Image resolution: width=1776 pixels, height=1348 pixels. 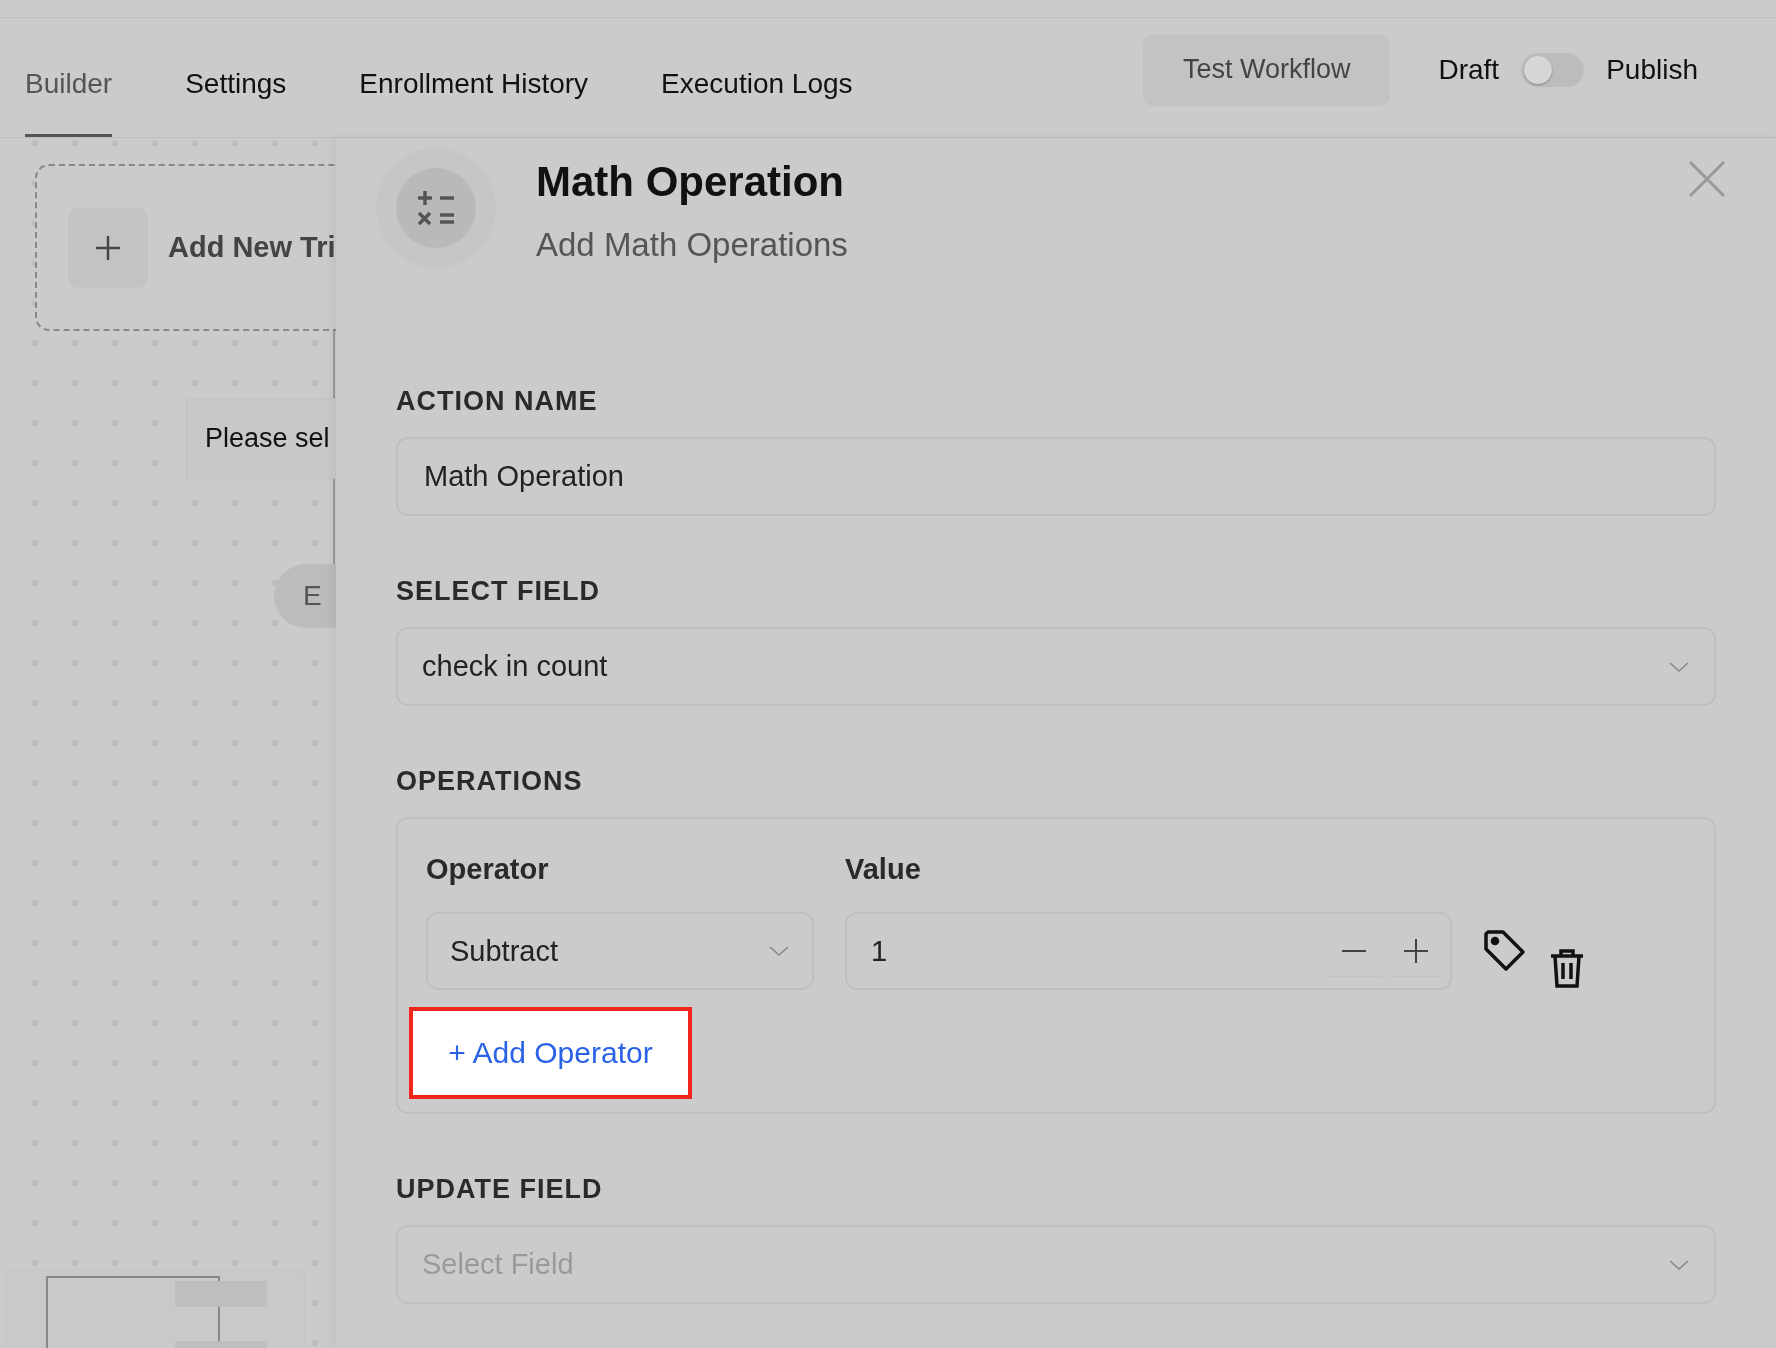 What do you see at coordinates (1652, 69) in the screenshot?
I see `toggle-label: Publish` at bounding box center [1652, 69].